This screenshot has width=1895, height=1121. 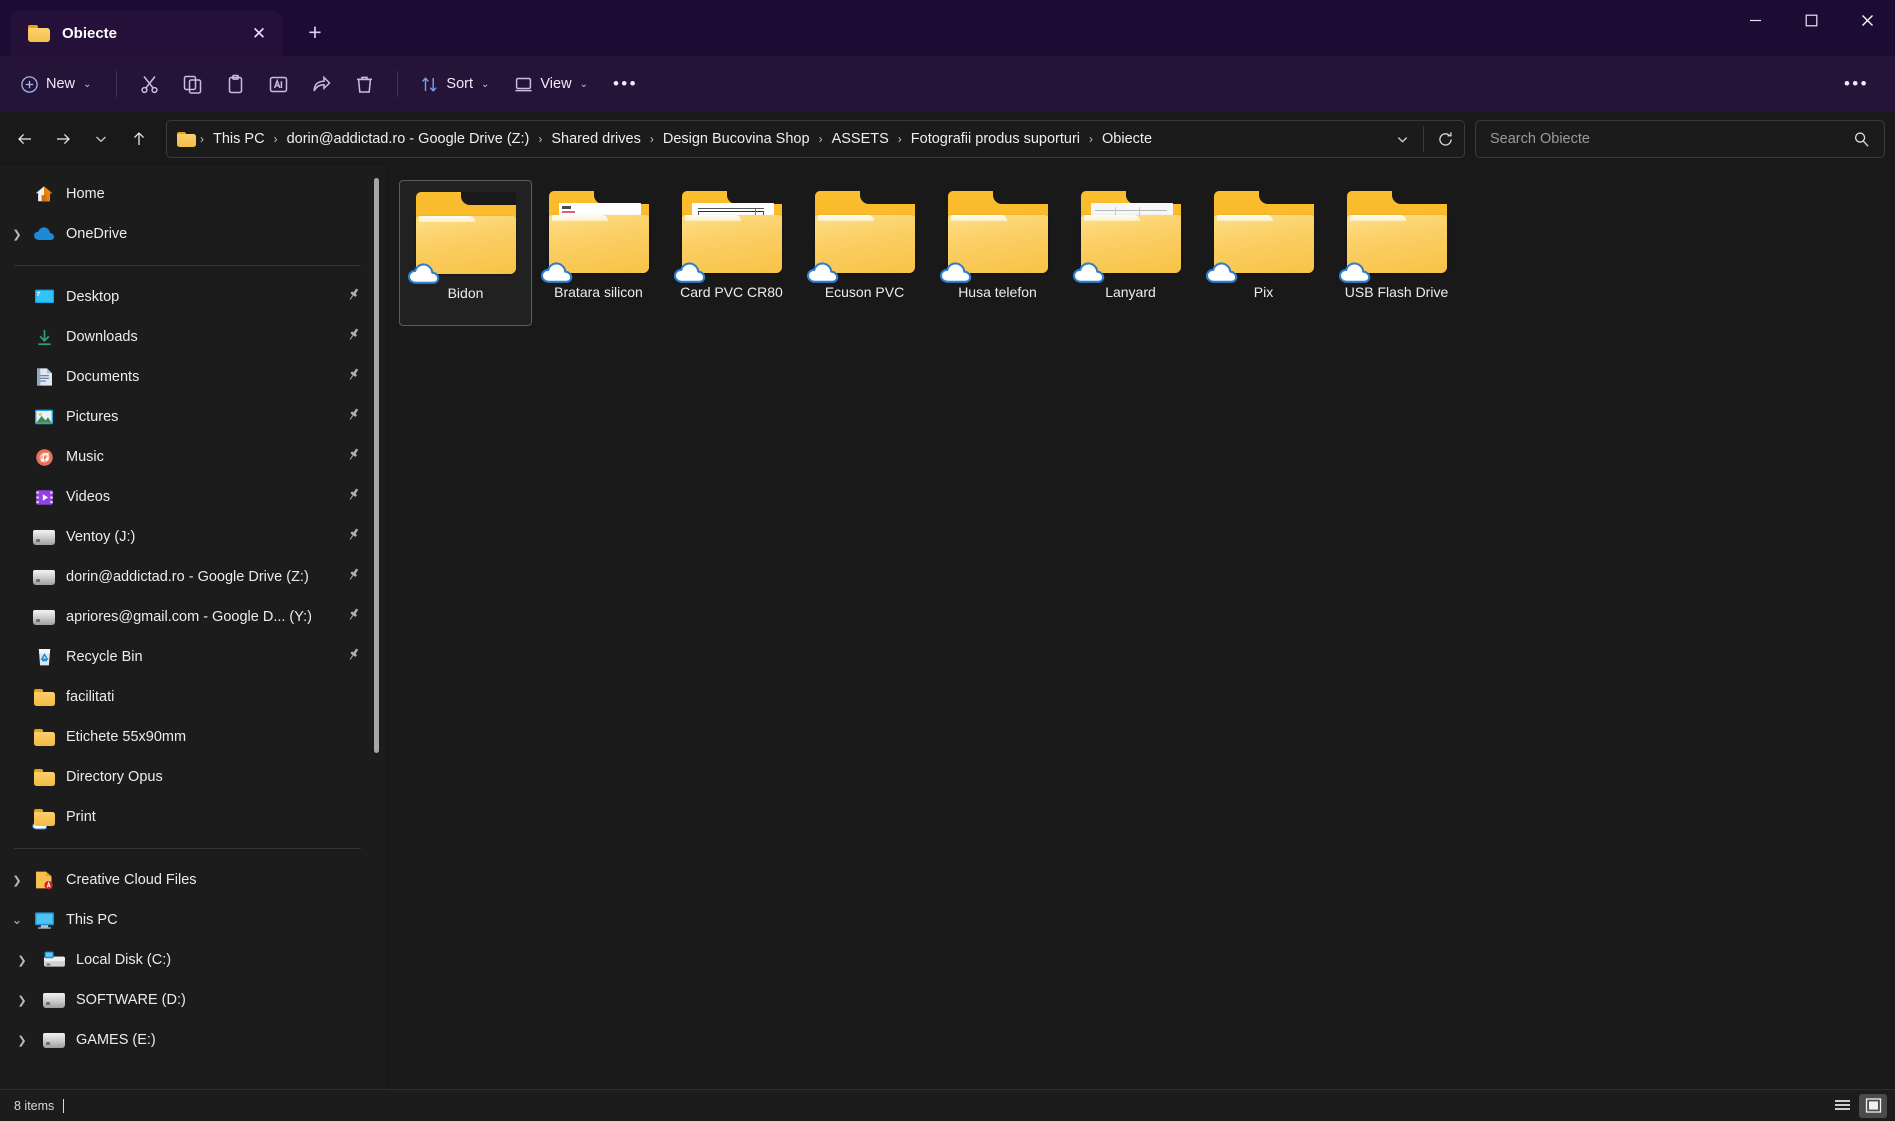 I want to click on sidebar-item-home: Home, so click(x=187, y=194).